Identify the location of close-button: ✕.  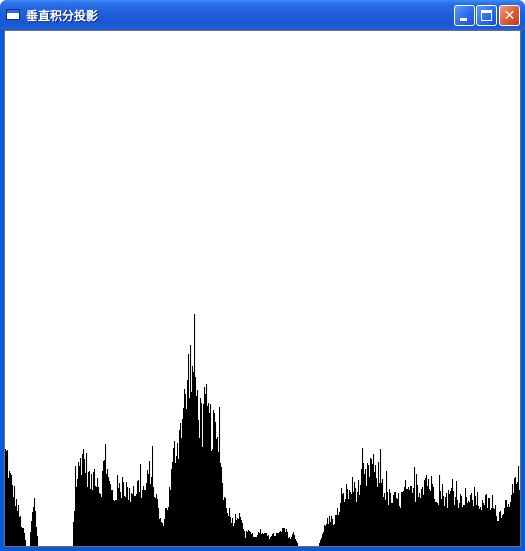
(509, 15).